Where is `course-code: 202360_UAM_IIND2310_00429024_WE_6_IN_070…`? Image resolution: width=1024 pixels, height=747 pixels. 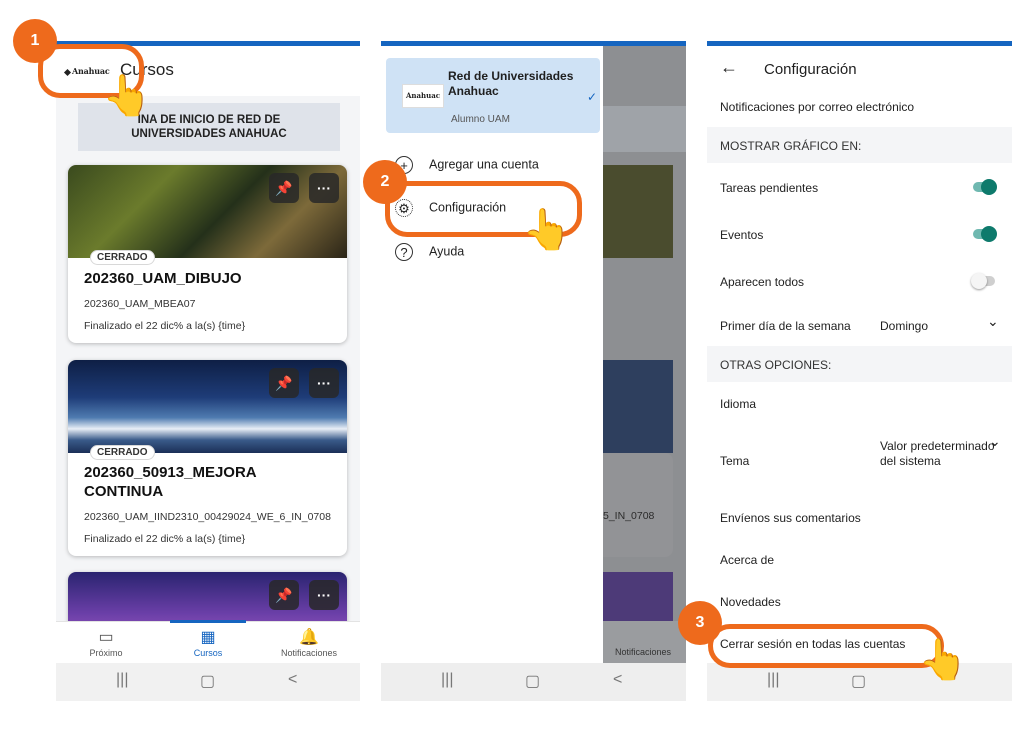
course-code: 202360_UAM_IIND2310_00429024_WE_6_IN_070… is located at coordinates (207, 517).